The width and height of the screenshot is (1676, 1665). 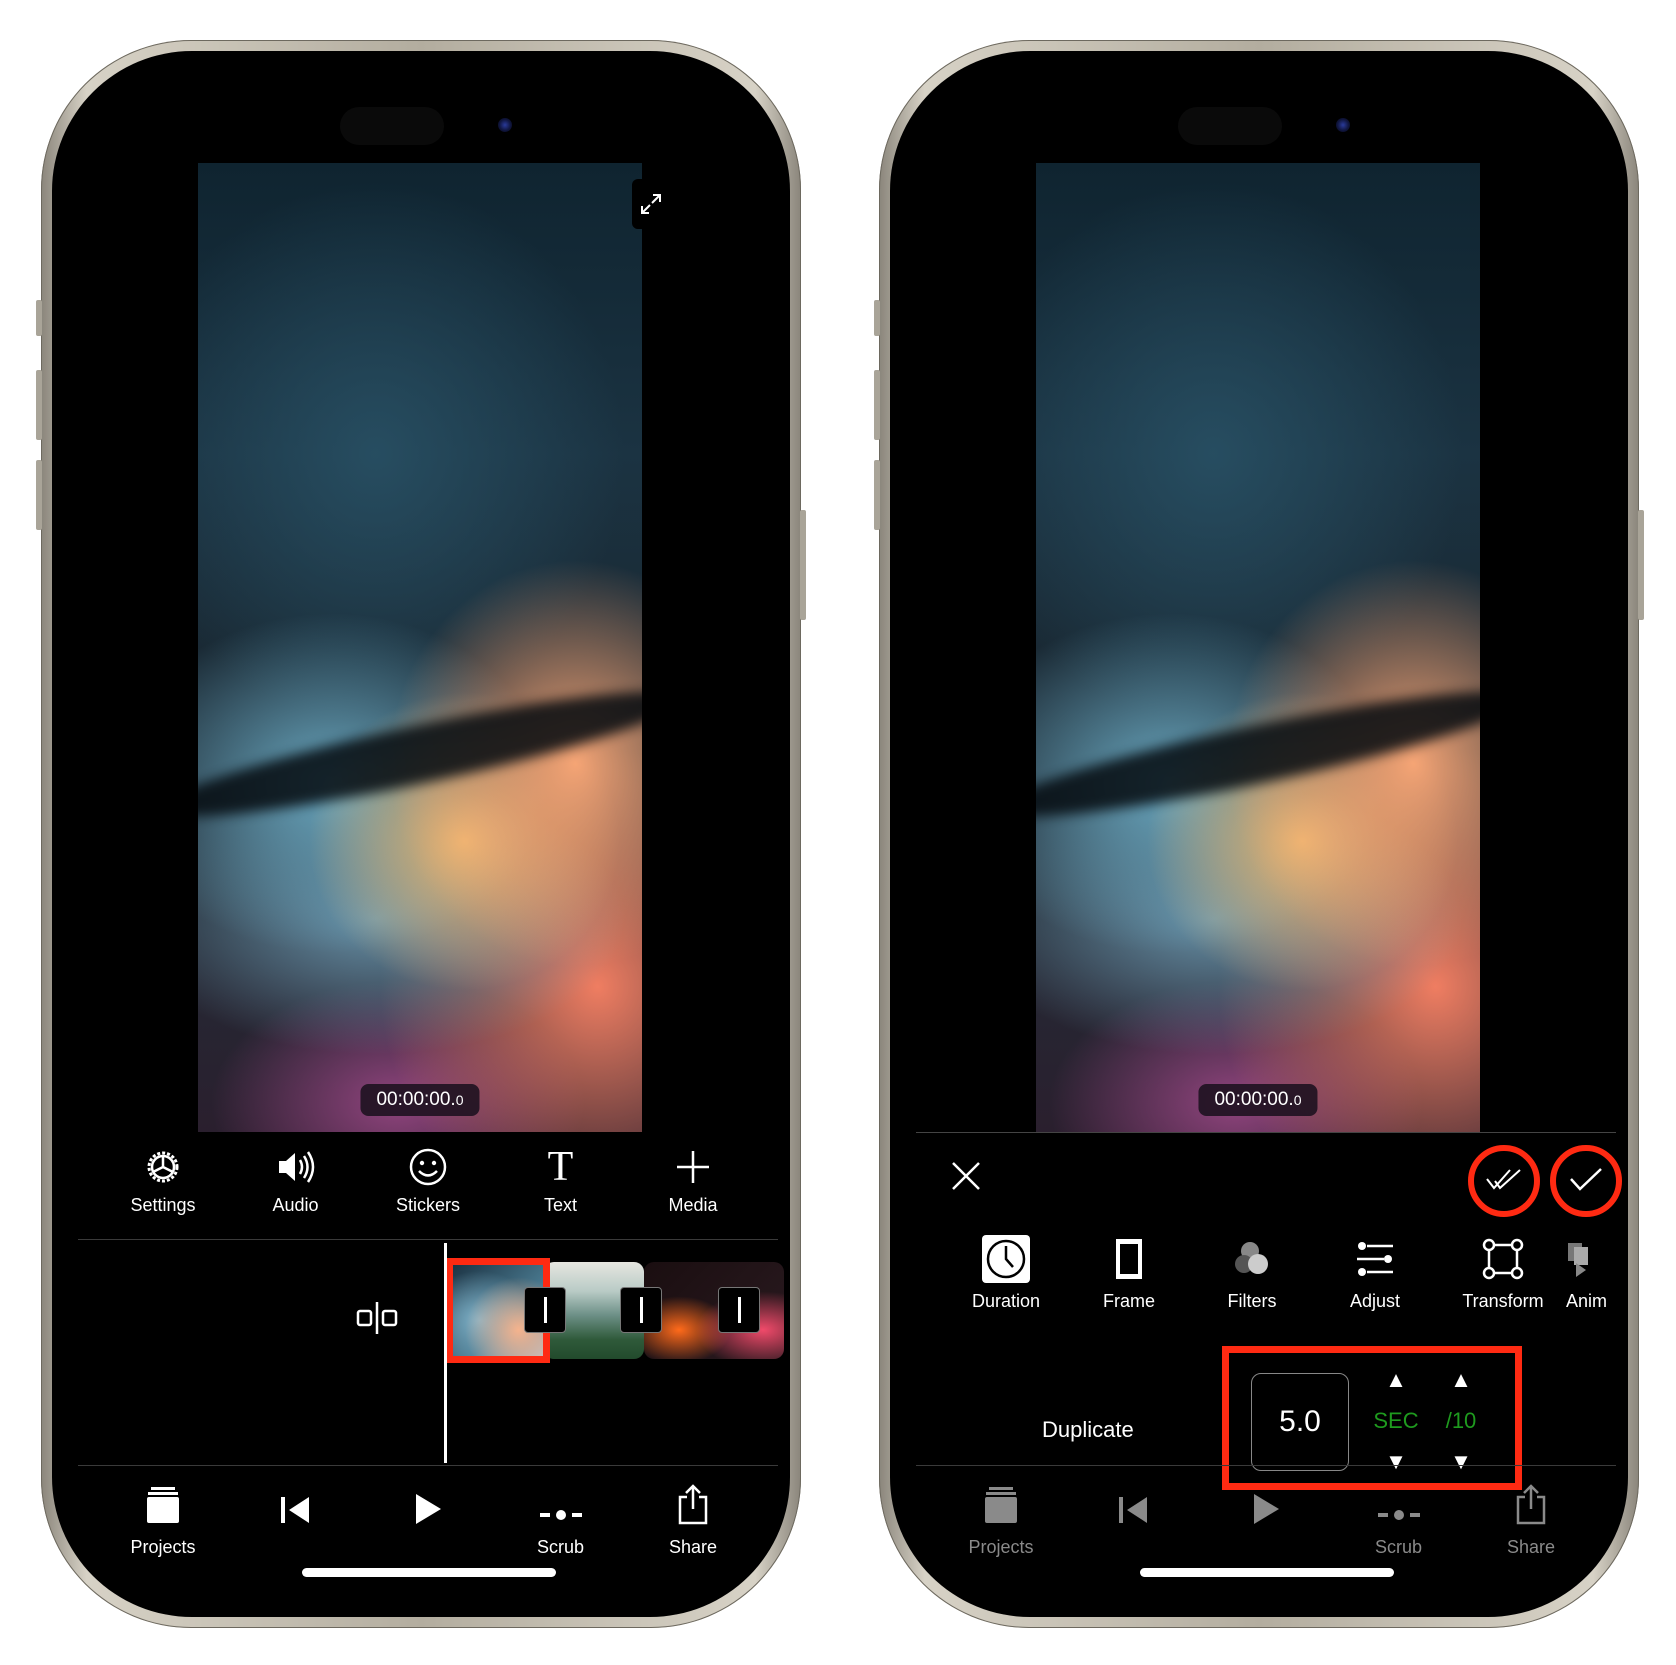 I want to click on transform-icon, so click(x=1503, y=1259).